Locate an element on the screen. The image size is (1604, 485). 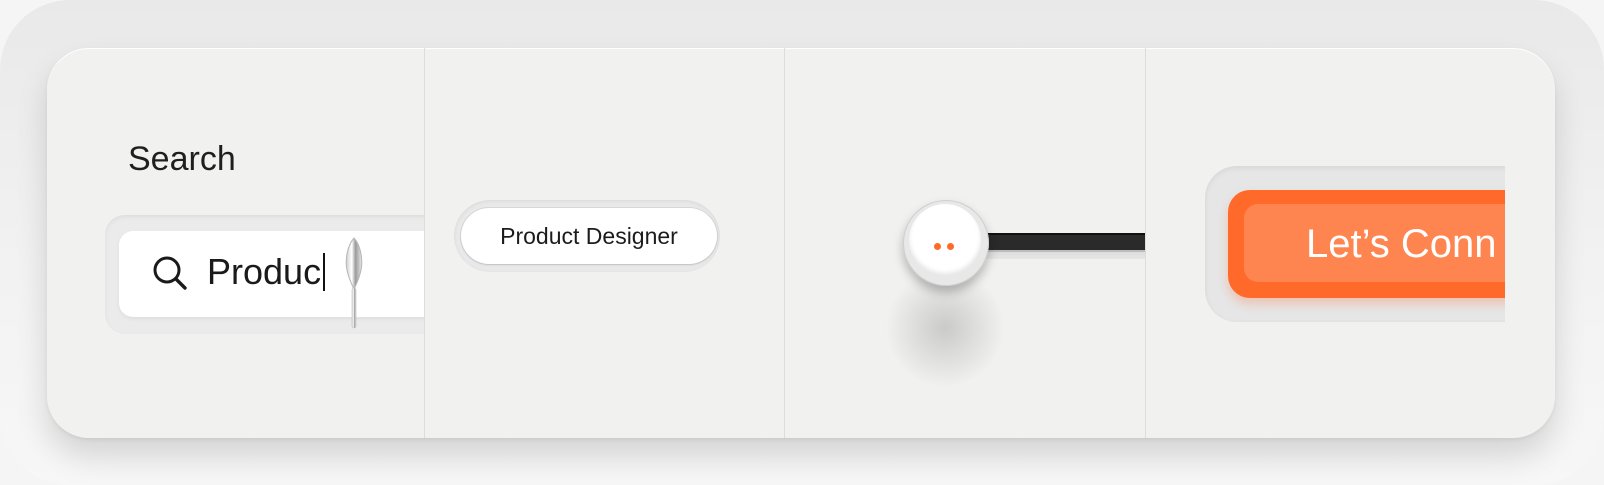
search-value-text: Produc is located at coordinates (264, 271).